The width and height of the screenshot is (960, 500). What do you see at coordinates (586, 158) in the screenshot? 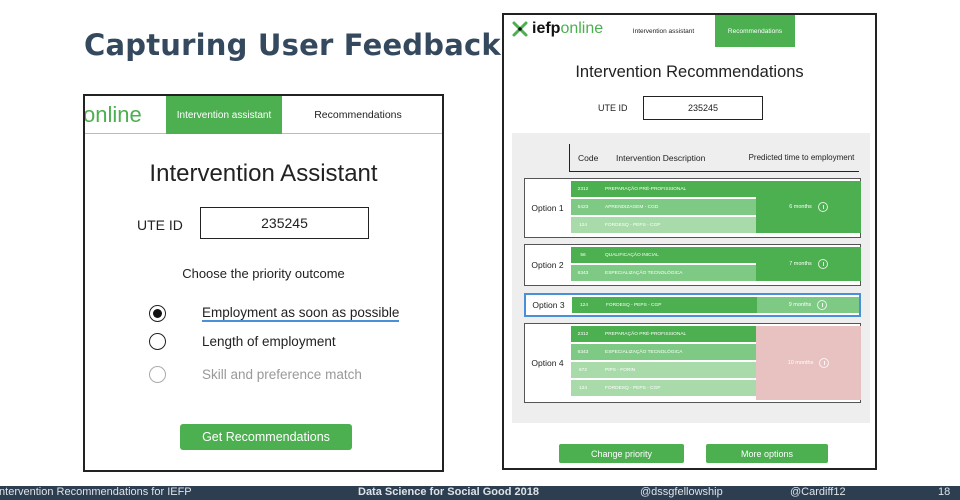
I see `column-header-code: Code` at bounding box center [586, 158].